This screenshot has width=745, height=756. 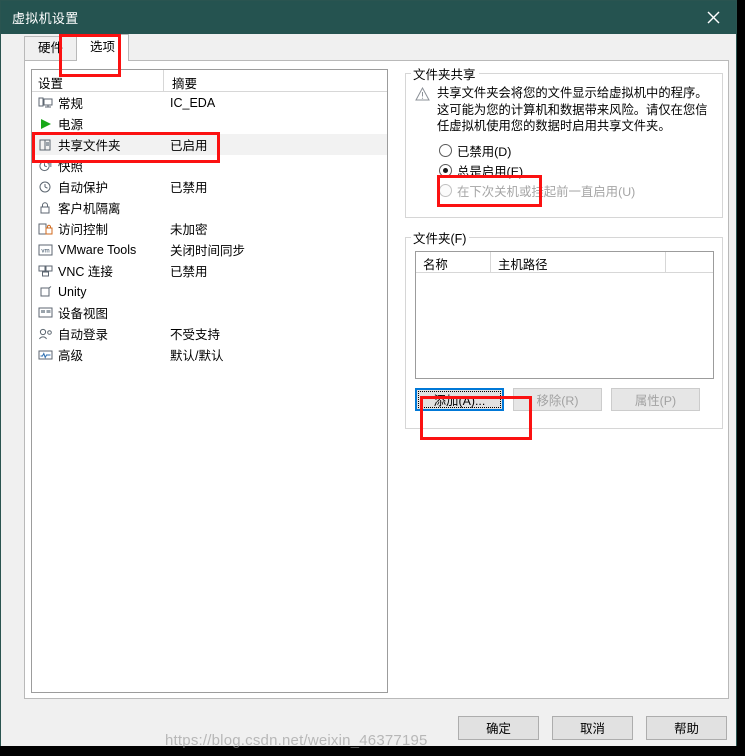 What do you see at coordinates (189, 146) in the screenshot?
I see `settings-row-summary: 已启用` at bounding box center [189, 146].